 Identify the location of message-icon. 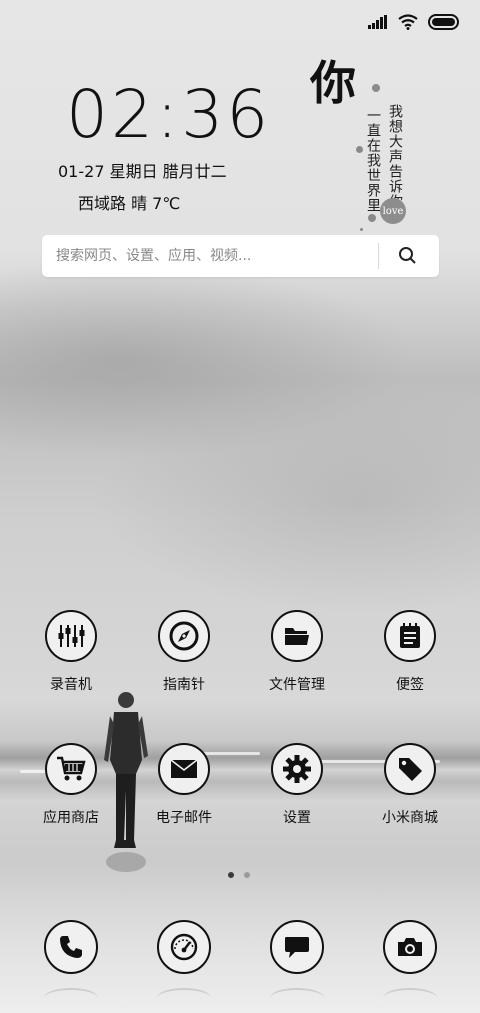
(297, 947).